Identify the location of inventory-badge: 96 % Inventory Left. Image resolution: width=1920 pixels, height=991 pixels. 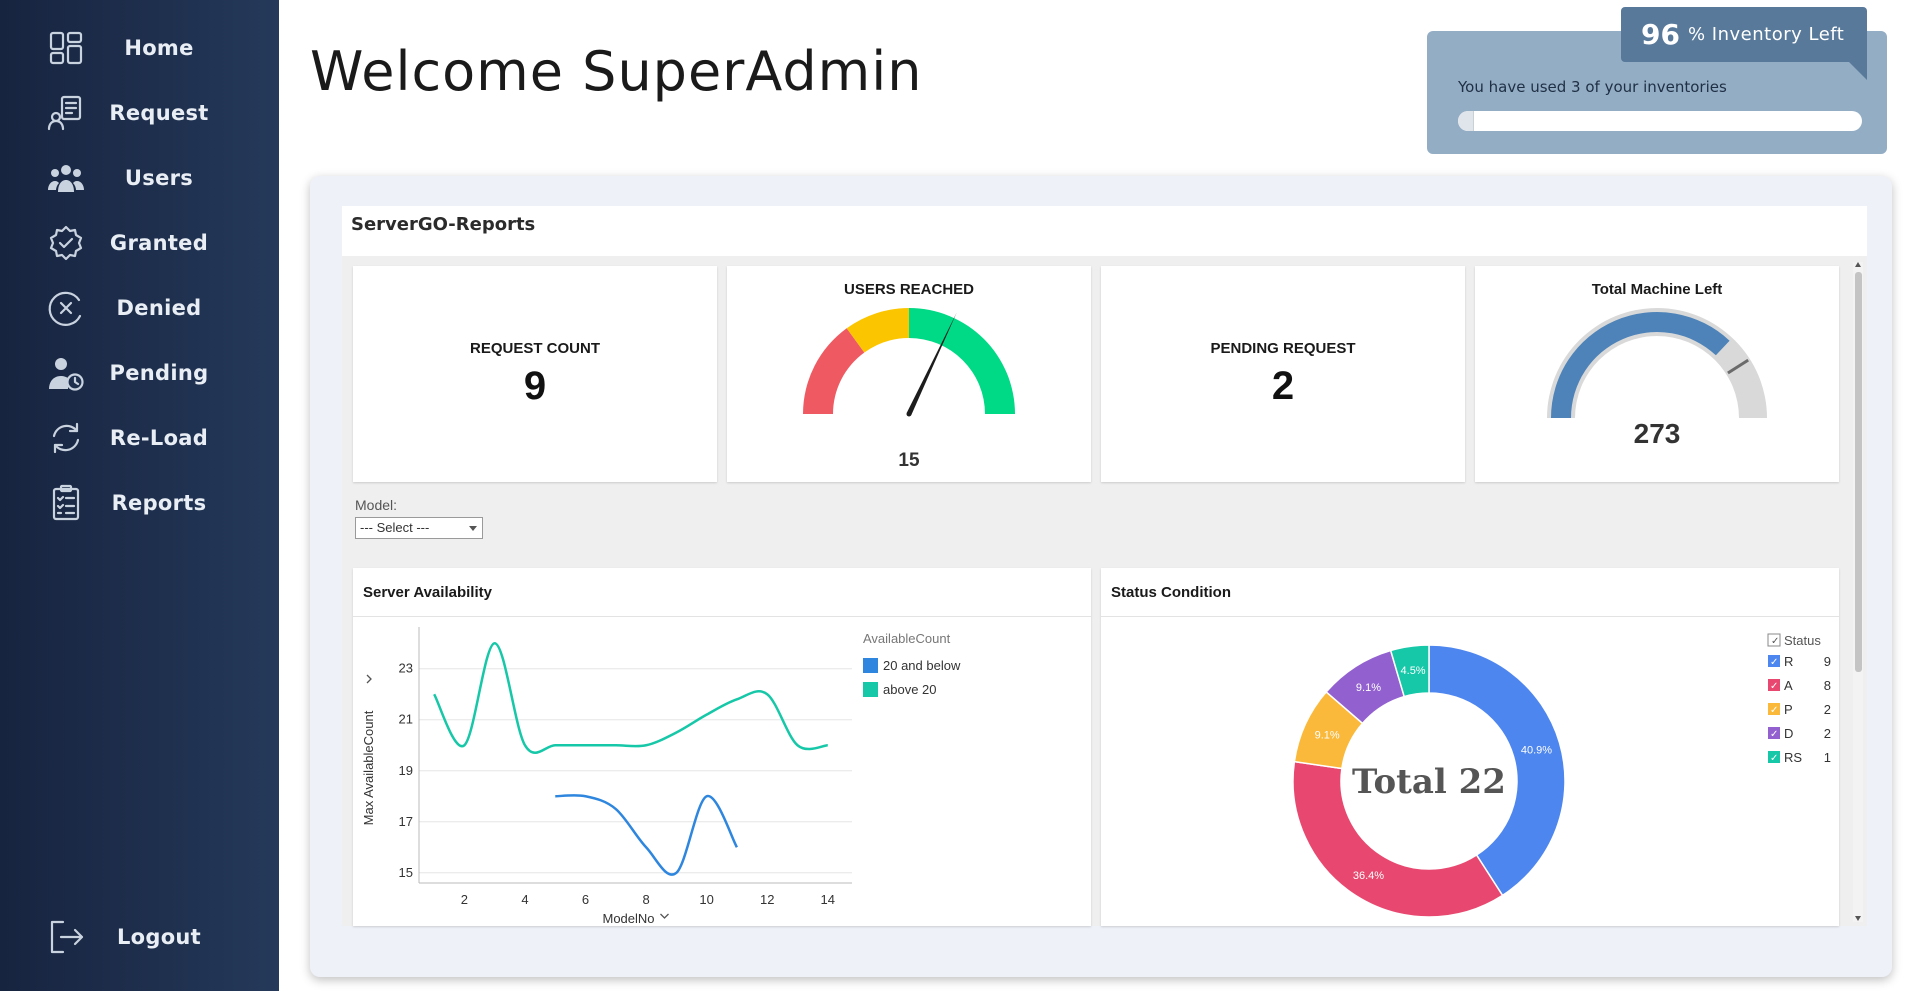
(1744, 34).